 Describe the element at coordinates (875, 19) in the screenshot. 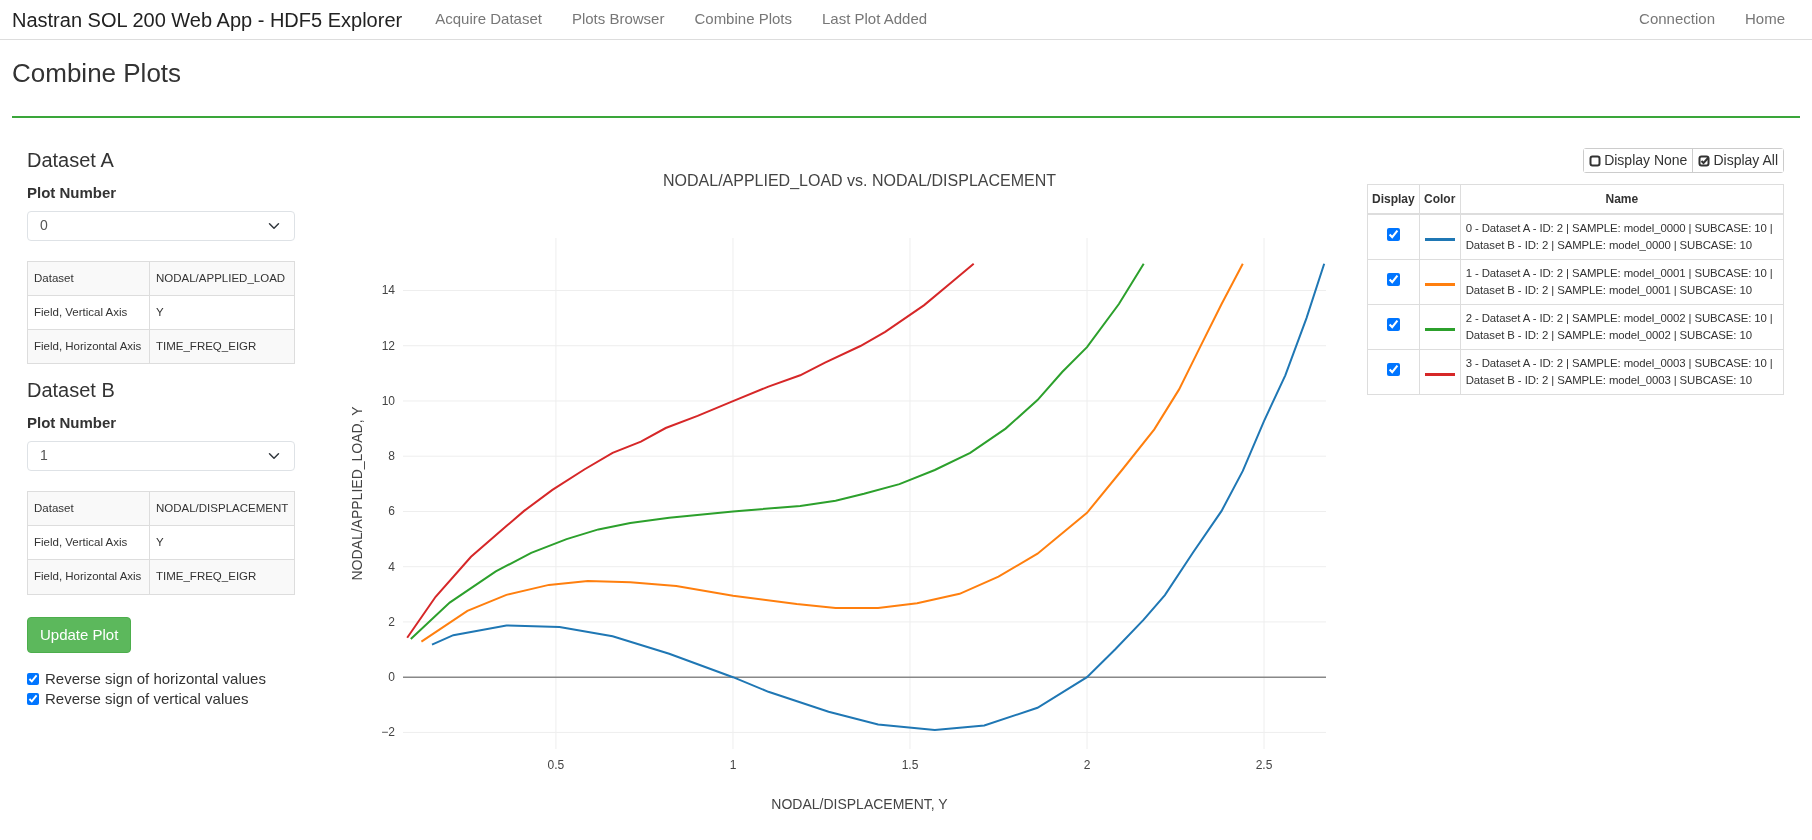

I see `nav-link: Last Plot Added` at that location.